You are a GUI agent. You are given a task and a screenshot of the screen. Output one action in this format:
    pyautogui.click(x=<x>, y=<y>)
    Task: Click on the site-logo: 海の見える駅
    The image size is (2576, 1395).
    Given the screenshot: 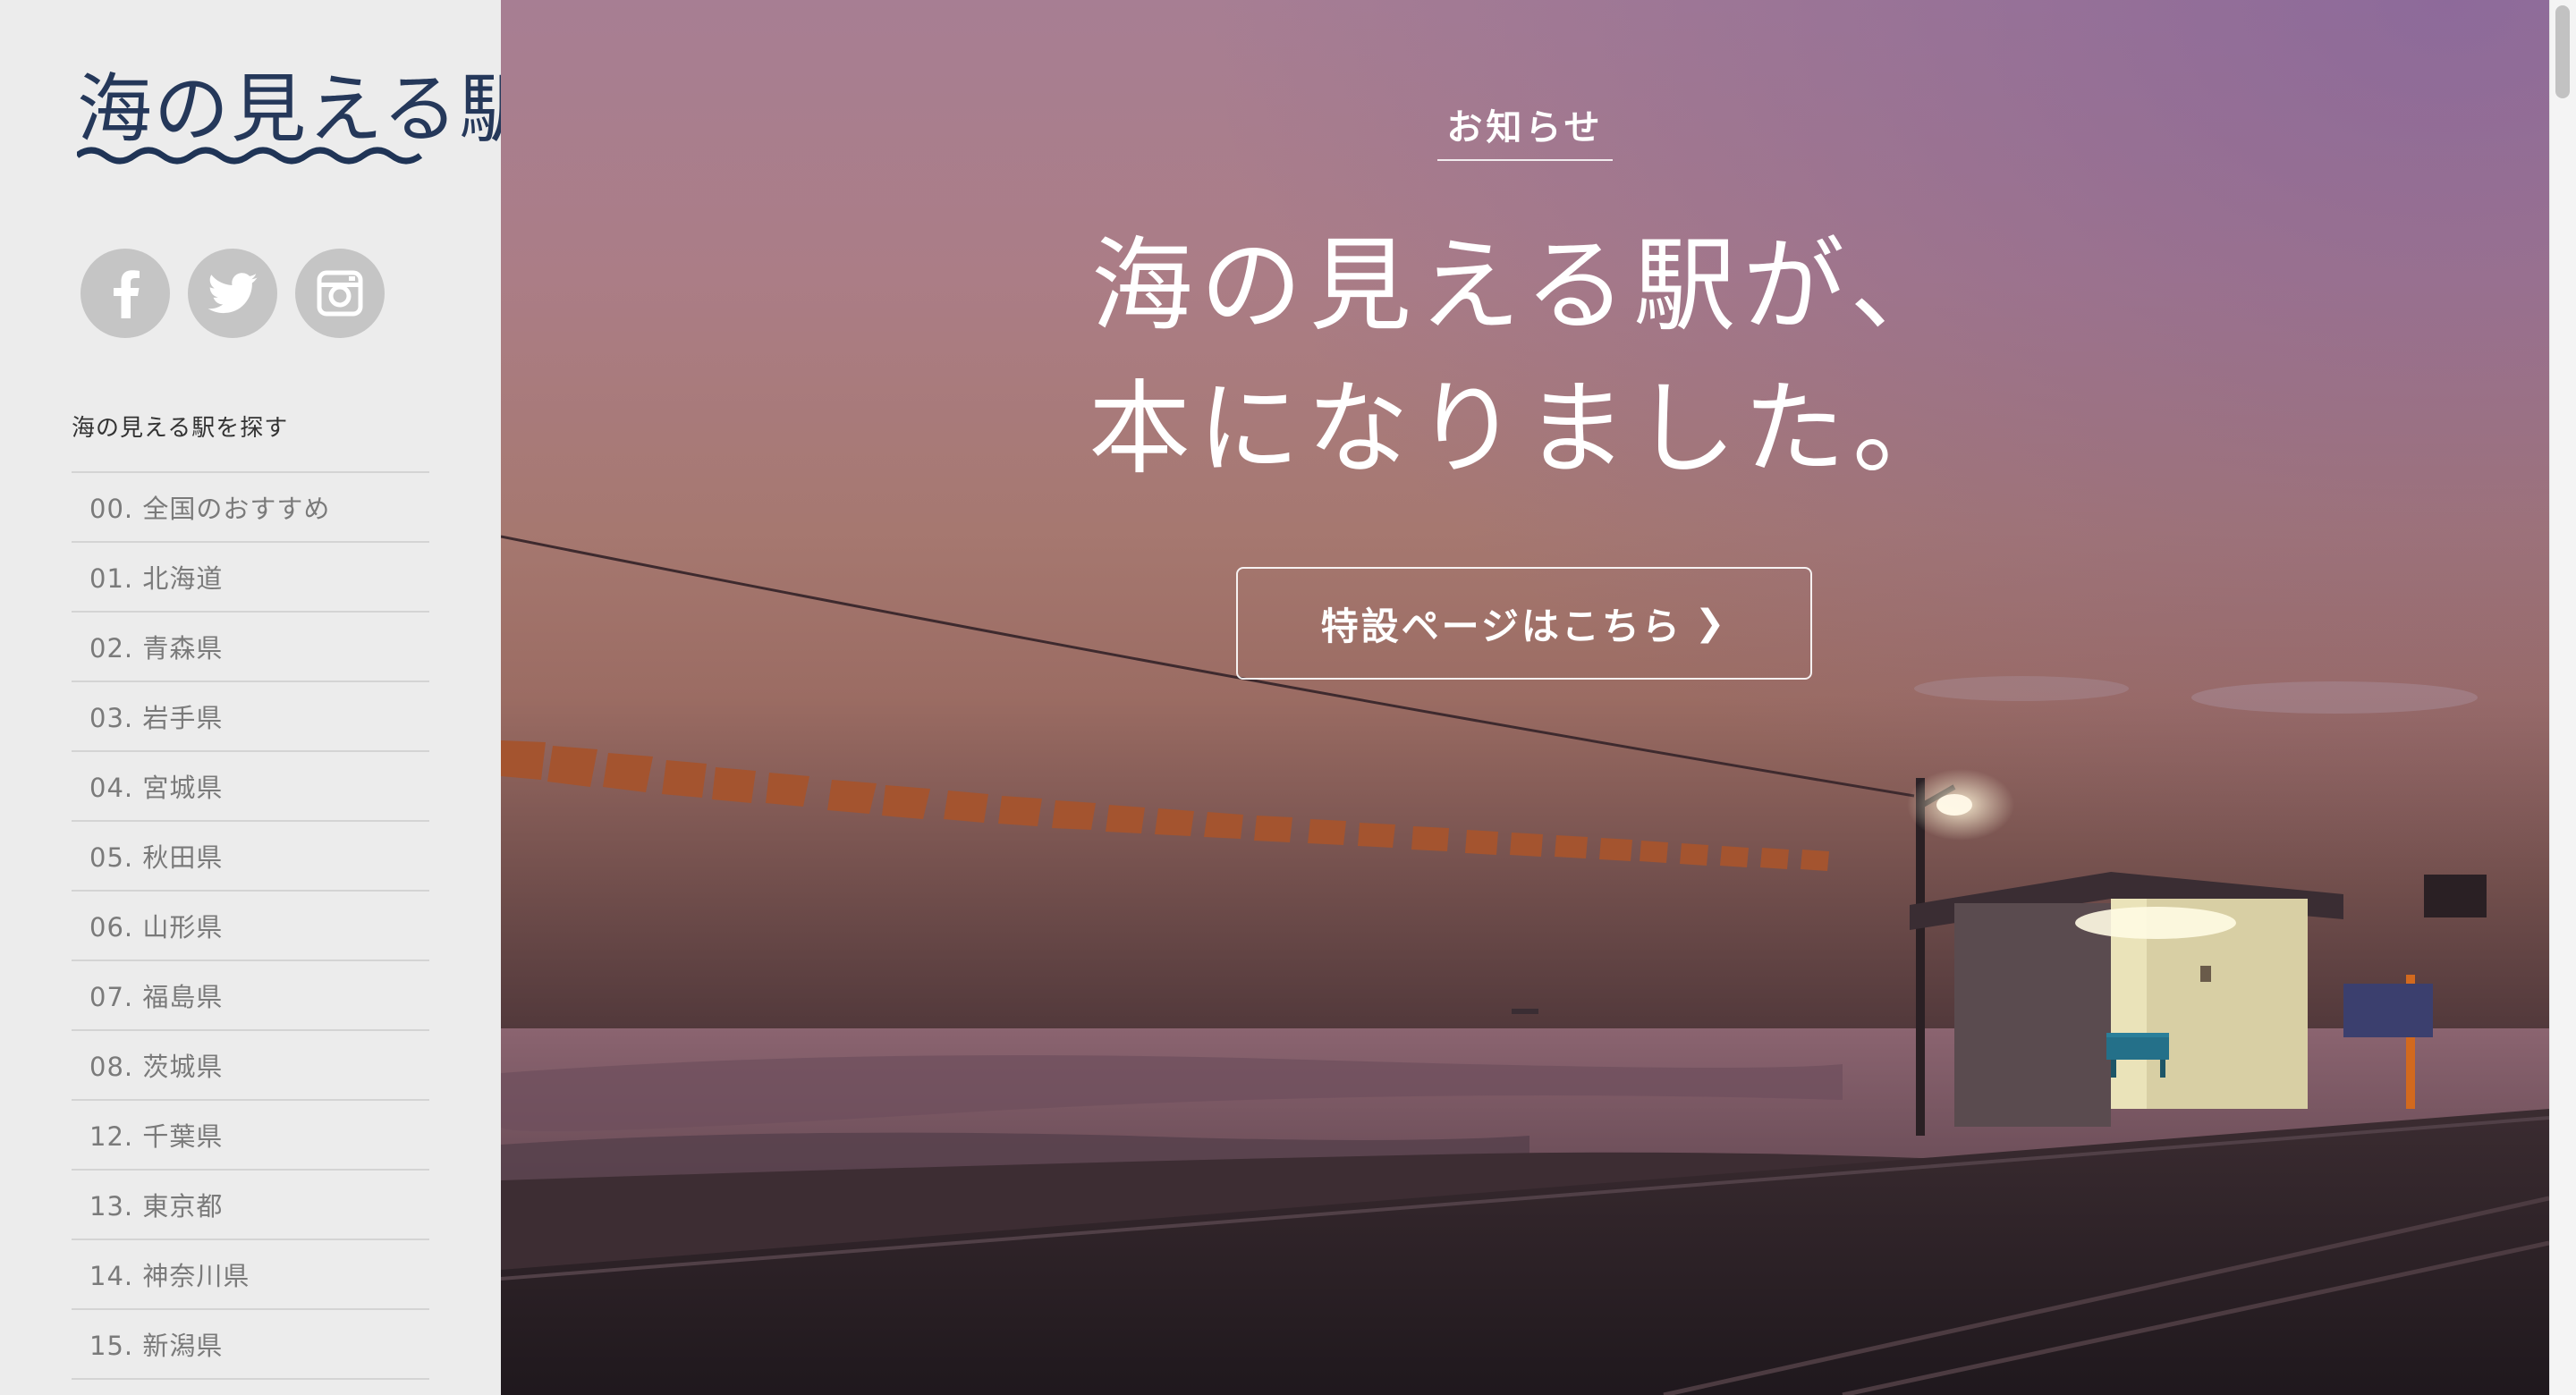 What is the action you would take?
    pyautogui.click(x=286, y=118)
    